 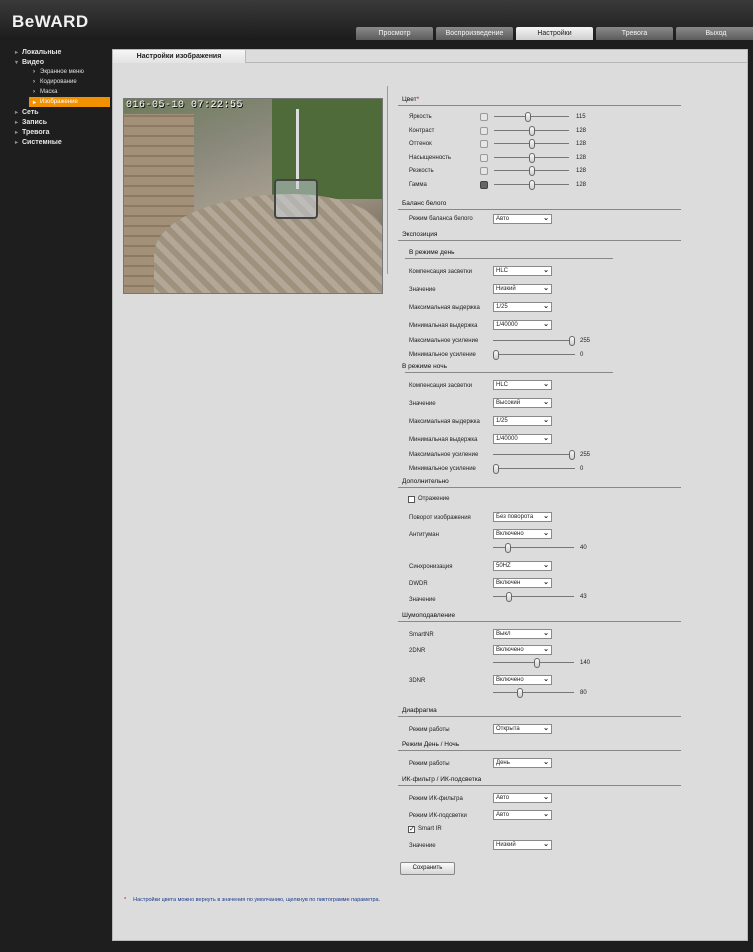 I want to click on sidebar-item-mask: › Маска, so click(x=56, y=92).